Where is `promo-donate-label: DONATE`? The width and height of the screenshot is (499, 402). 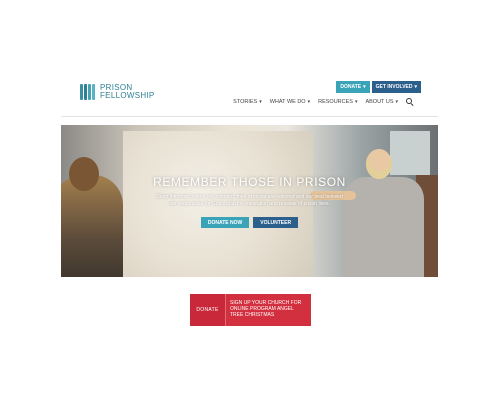 promo-donate-label: DONATE is located at coordinates (208, 310).